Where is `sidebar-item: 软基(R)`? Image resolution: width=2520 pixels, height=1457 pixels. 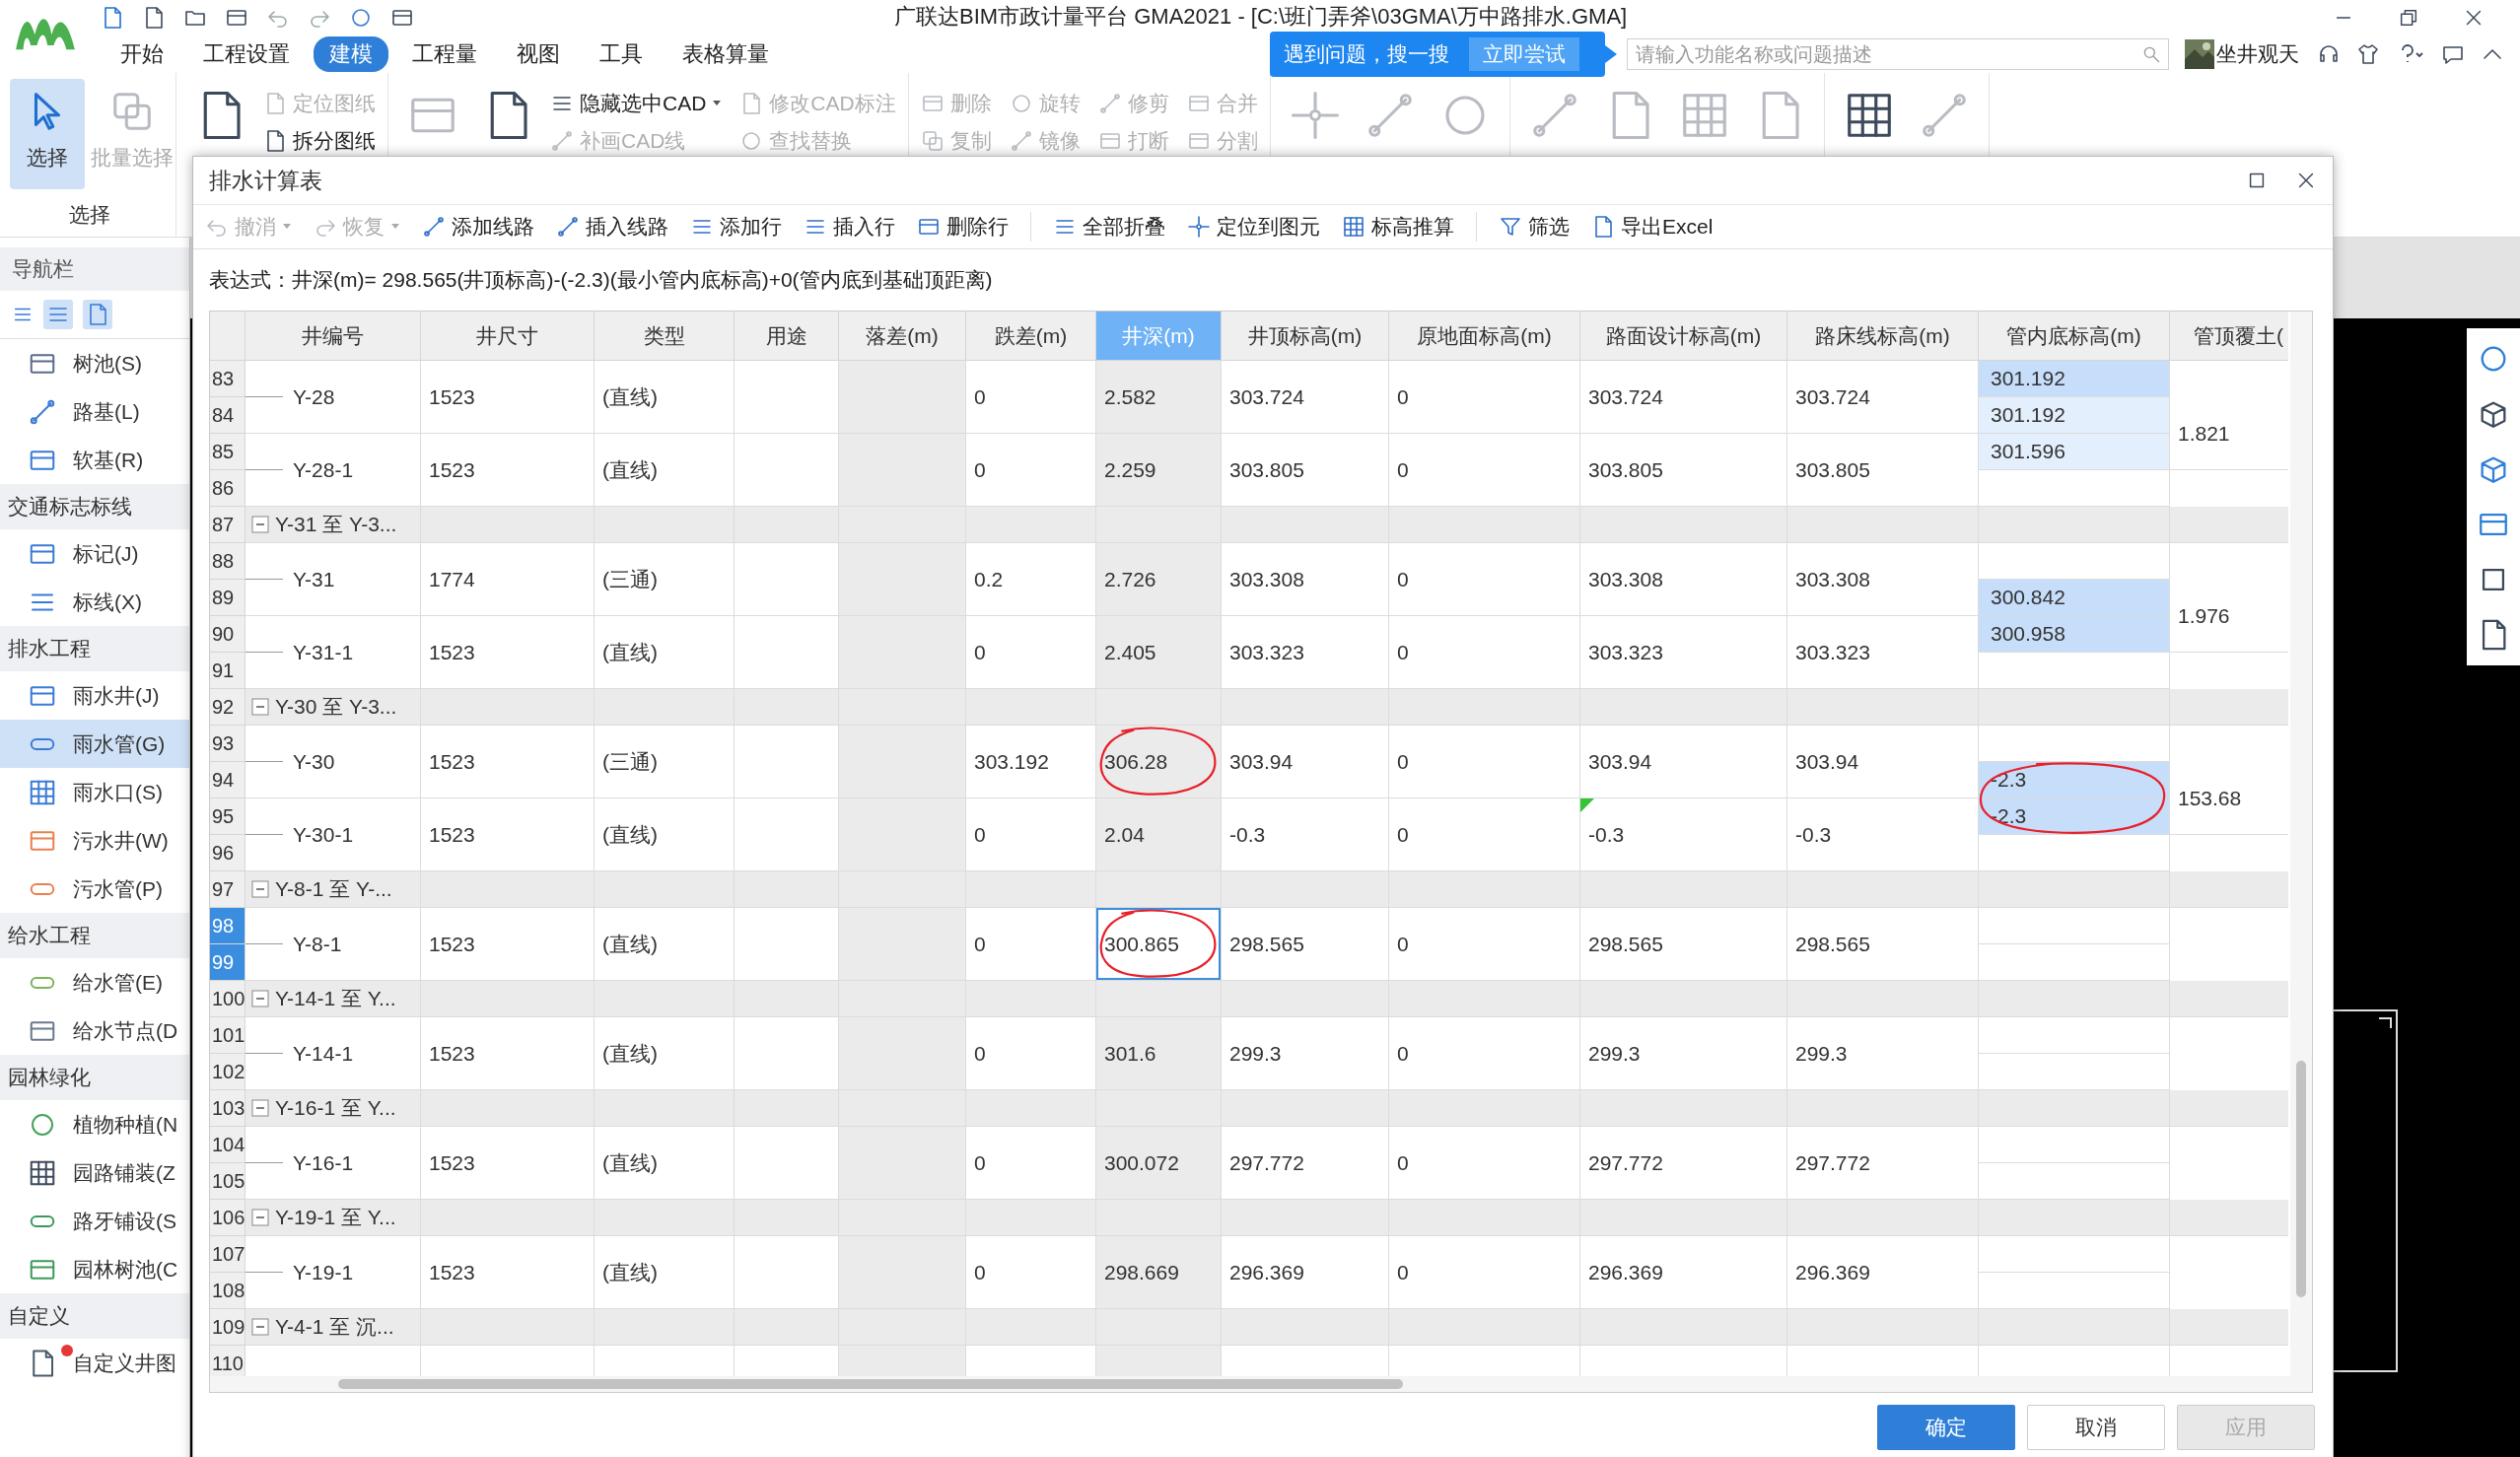
sidebar-item: 软基(R) is located at coordinates (94, 460).